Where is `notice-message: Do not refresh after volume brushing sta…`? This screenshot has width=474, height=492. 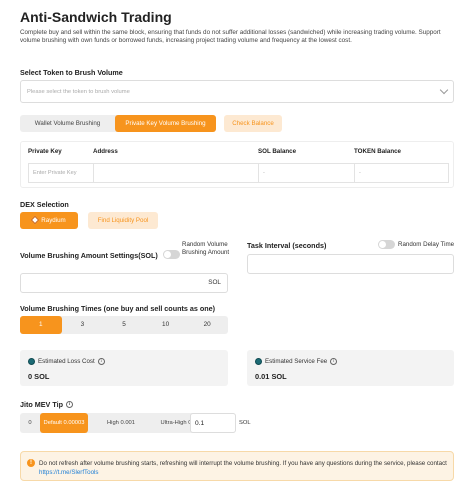 notice-message: Do not refresh after volume brushing sta… is located at coordinates (243, 463).